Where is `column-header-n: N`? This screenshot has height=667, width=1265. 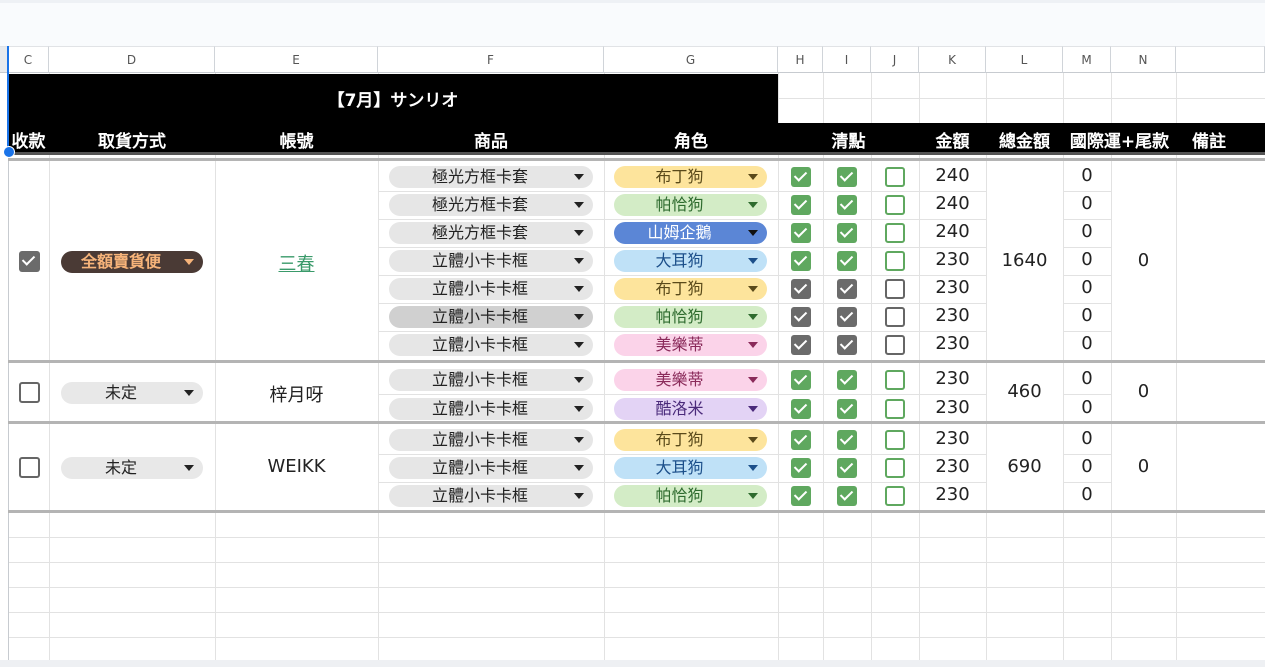
column-header-n: N is located at coordinates (1143, 59).